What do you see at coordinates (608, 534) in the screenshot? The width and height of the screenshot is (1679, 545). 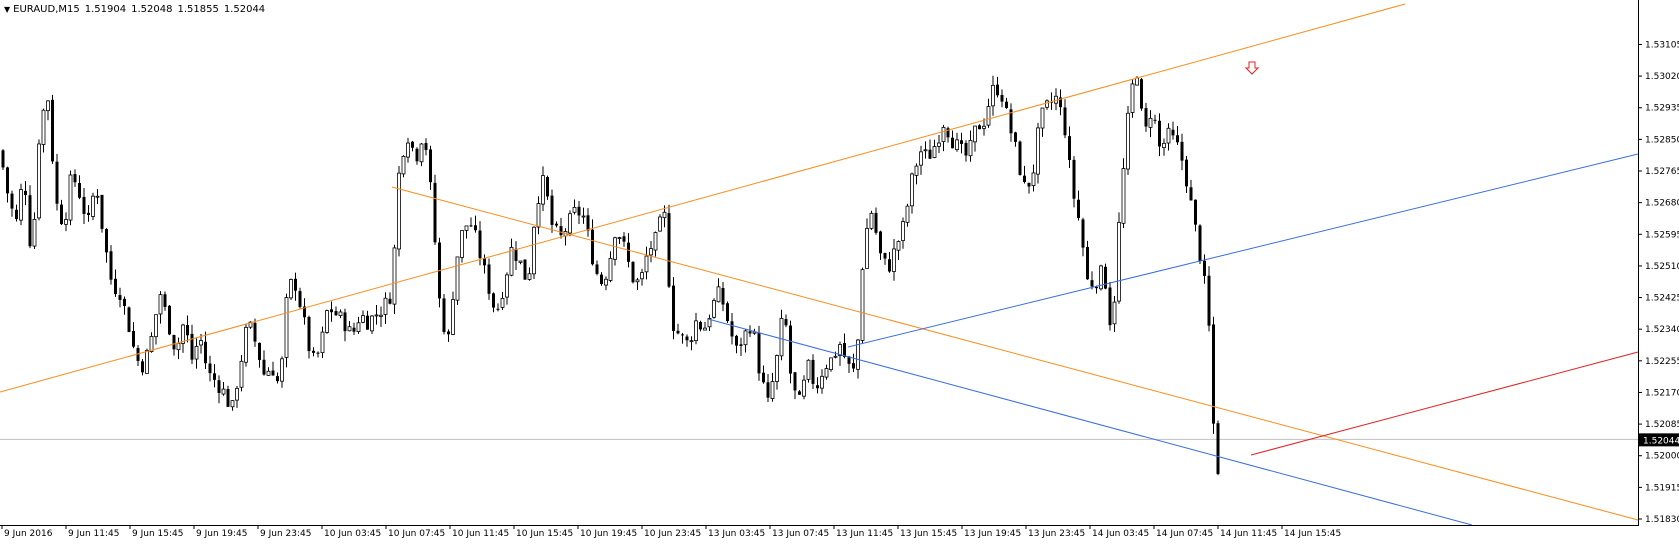 I see `time-tick-label: 10 Jun 19:45` at bounding box center [608, 534].